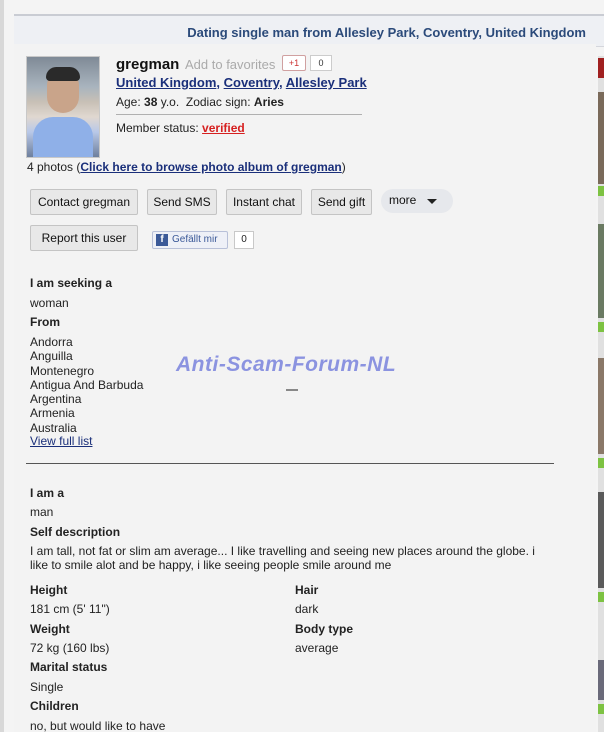 The height and width of the screenshot is (733, 604). I want to click on hair-title: Hair, so click(307, 590).